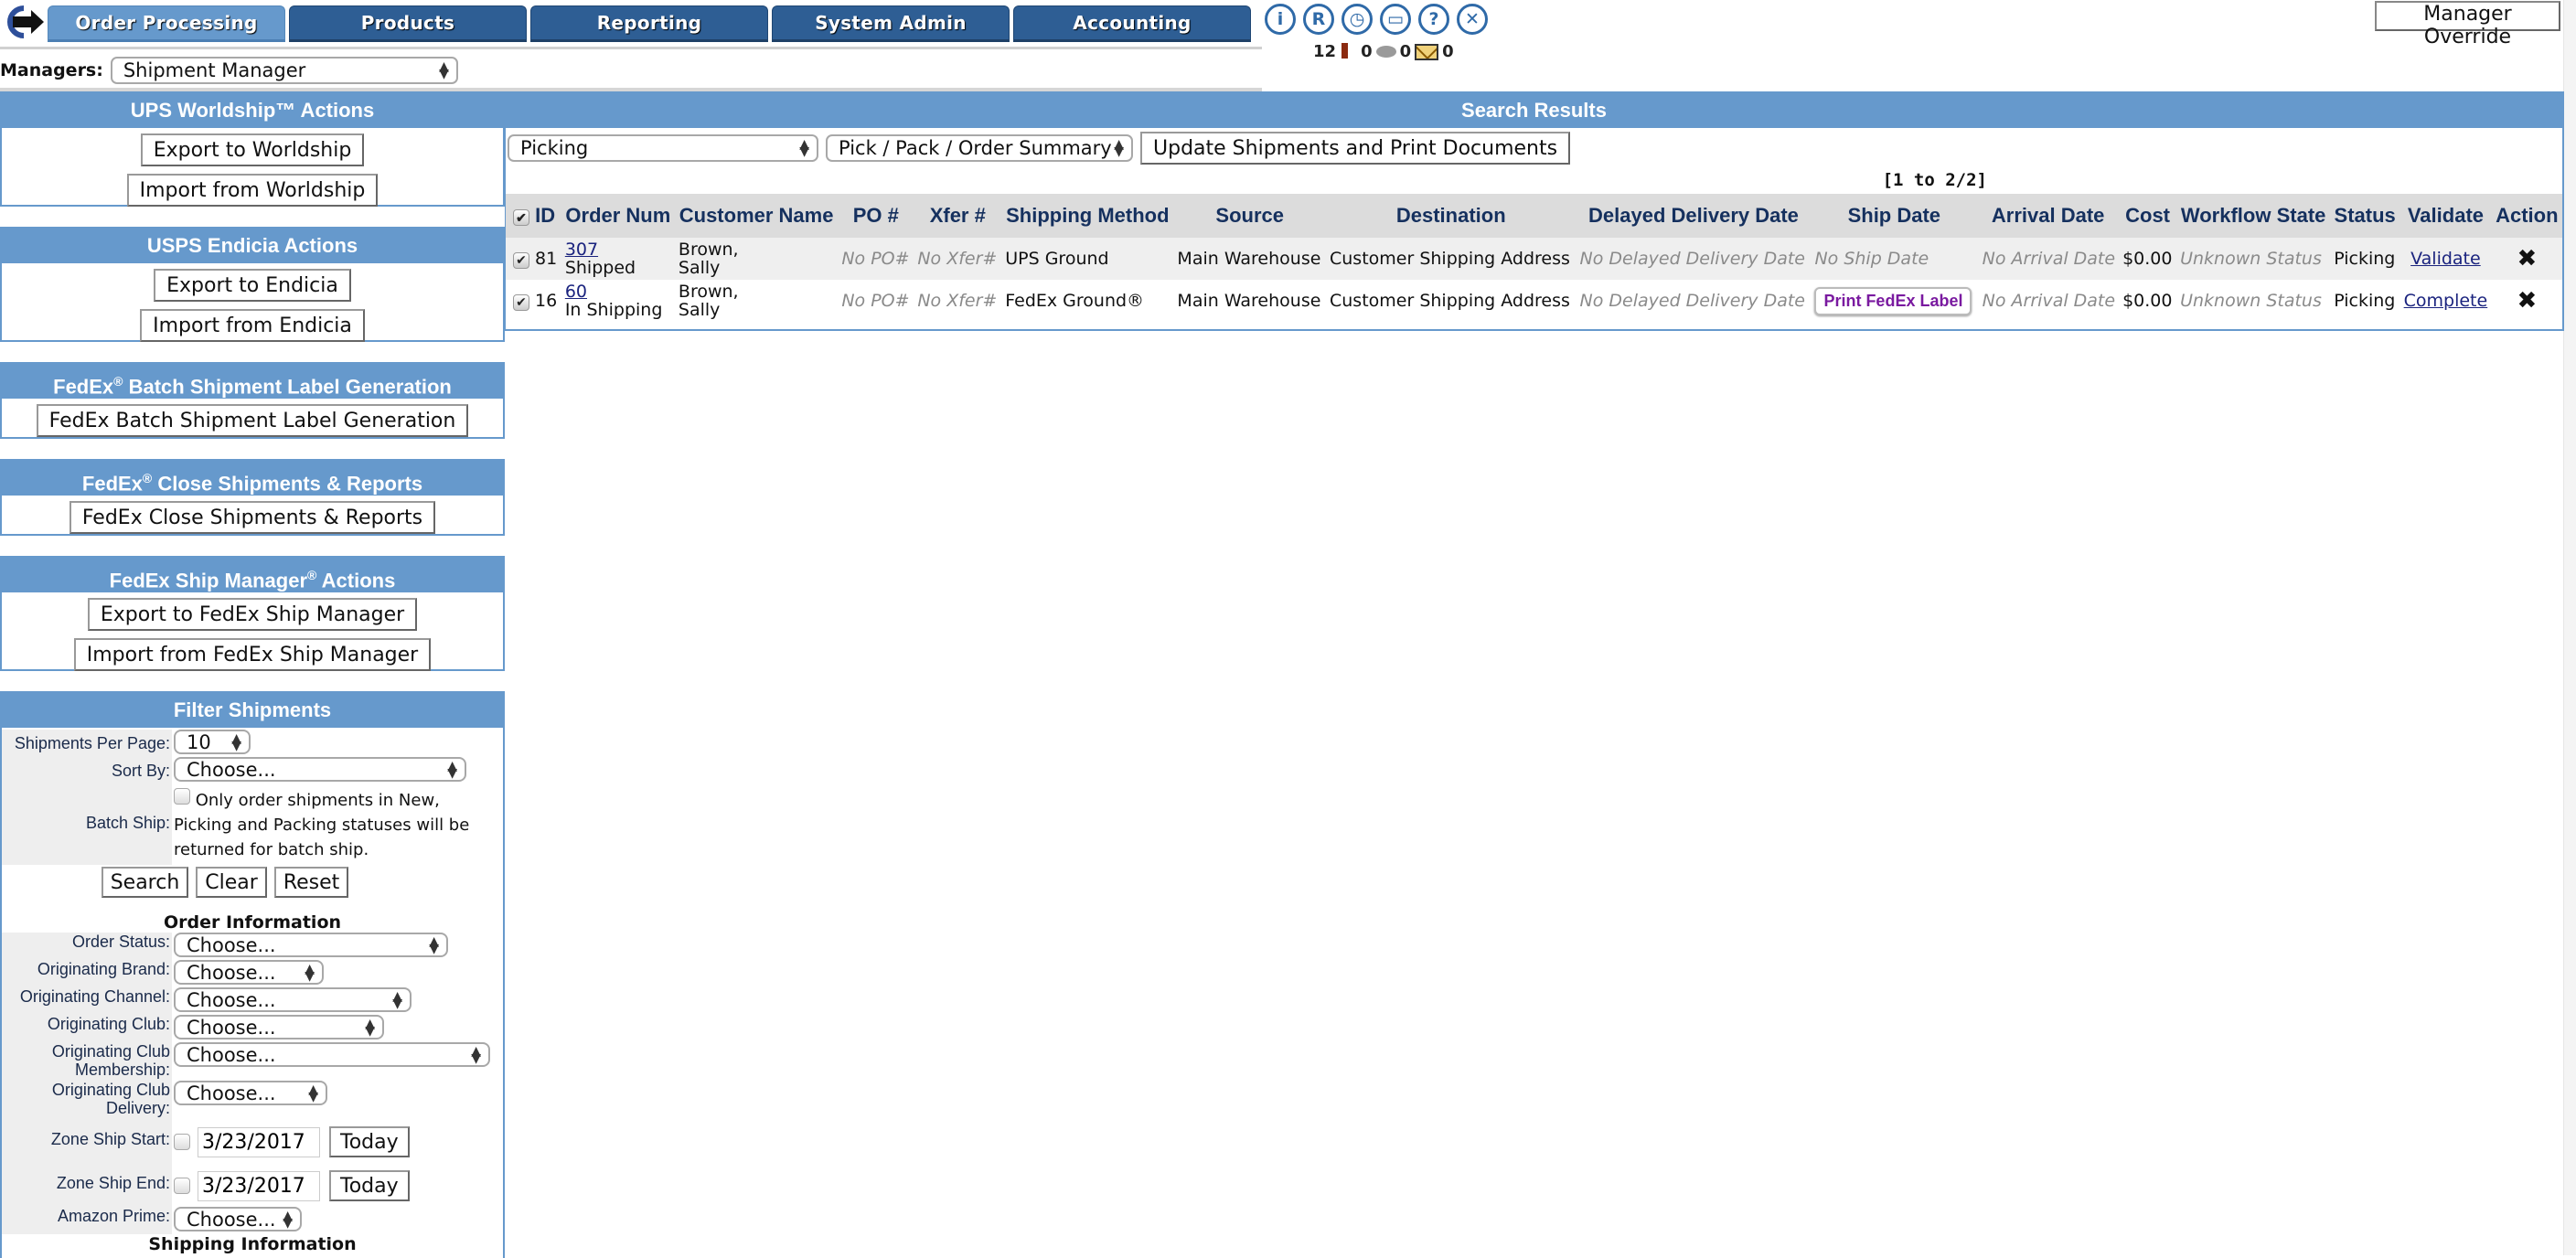 Image resolution: width=2576 pixels, height=1258 pixels. Describe the element at coordinates (1427, 51) in the screenshot. I see `envelope-icon` at that location.